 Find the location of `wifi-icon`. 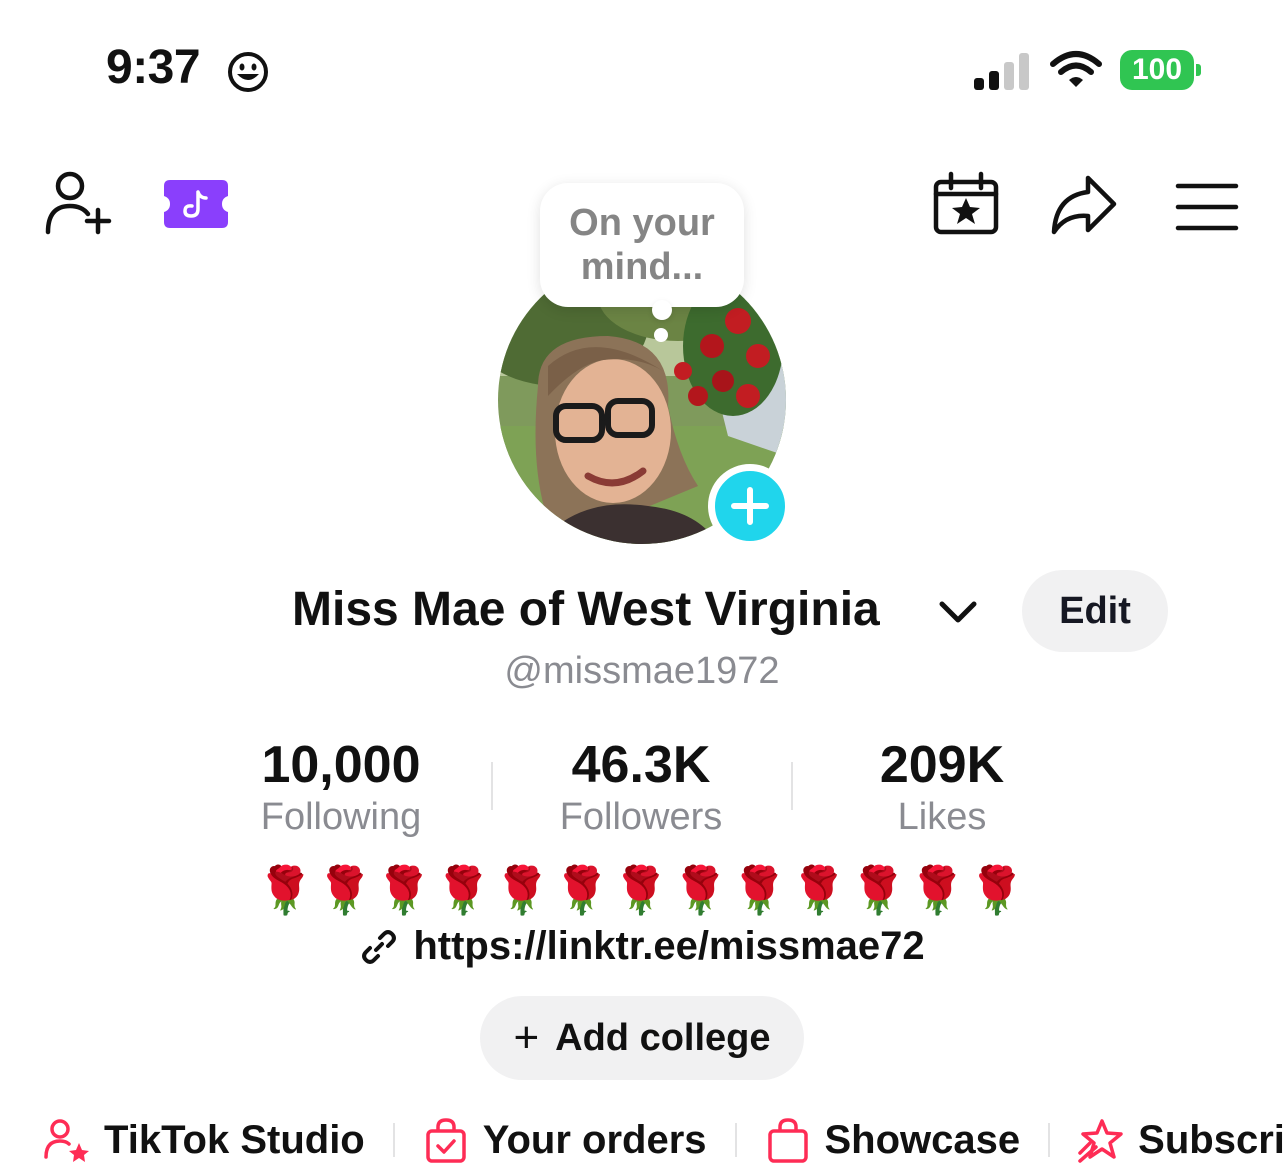

wifi-icon is located at coordinates (1076, 69).